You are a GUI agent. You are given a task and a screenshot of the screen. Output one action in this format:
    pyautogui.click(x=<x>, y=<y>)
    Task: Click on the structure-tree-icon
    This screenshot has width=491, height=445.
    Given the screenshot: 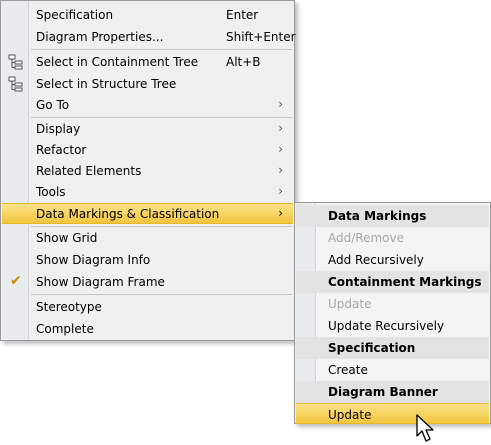 What is the action you would take?
    pyautogui.click(x=15, y=84)
    